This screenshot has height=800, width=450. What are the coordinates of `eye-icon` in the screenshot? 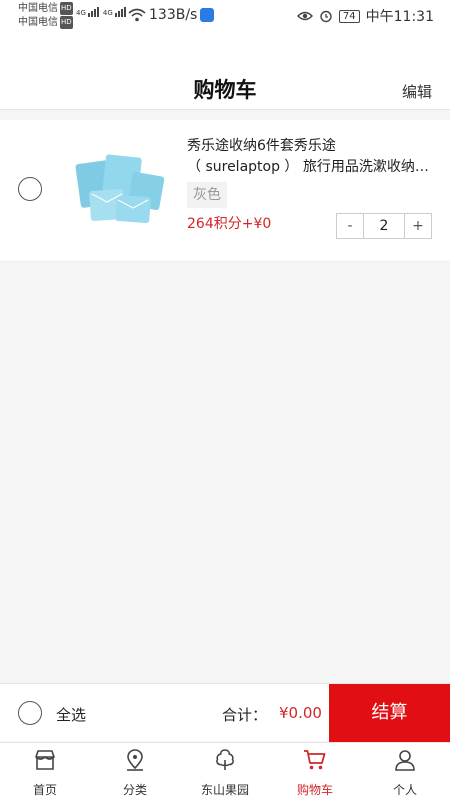 It's located at (304, 16).